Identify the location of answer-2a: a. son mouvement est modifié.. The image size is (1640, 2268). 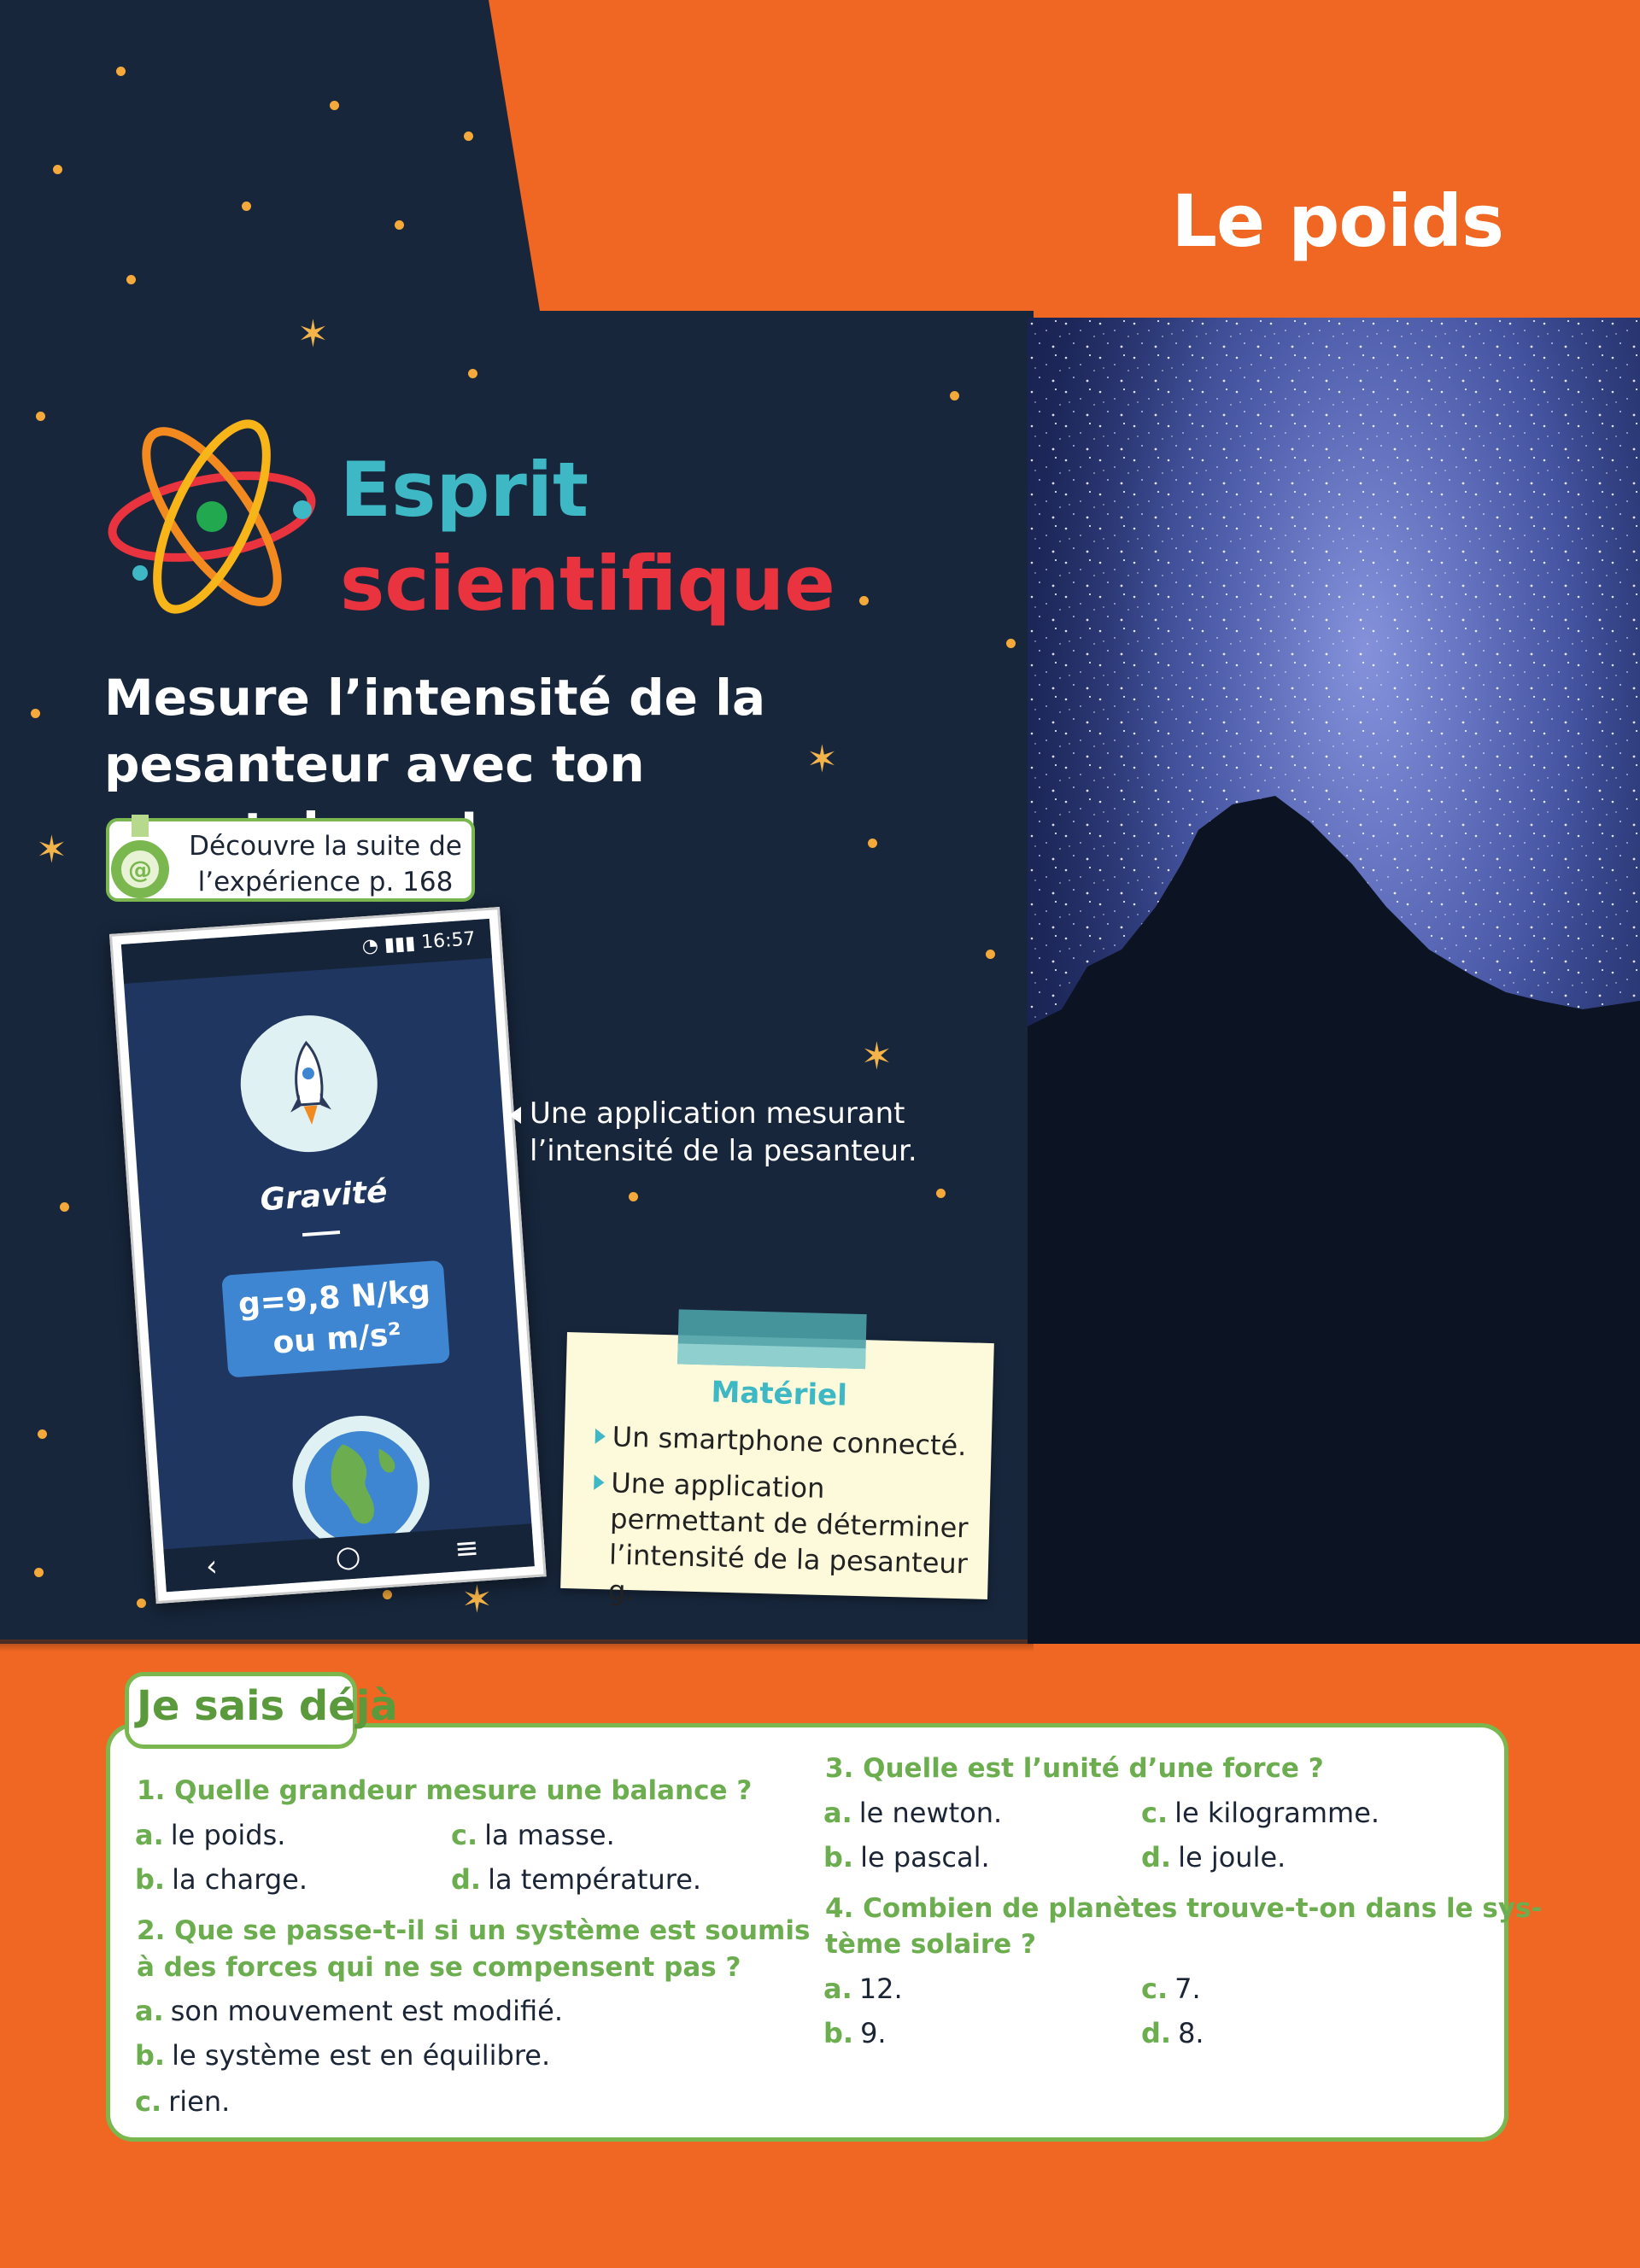
(349, 2011).